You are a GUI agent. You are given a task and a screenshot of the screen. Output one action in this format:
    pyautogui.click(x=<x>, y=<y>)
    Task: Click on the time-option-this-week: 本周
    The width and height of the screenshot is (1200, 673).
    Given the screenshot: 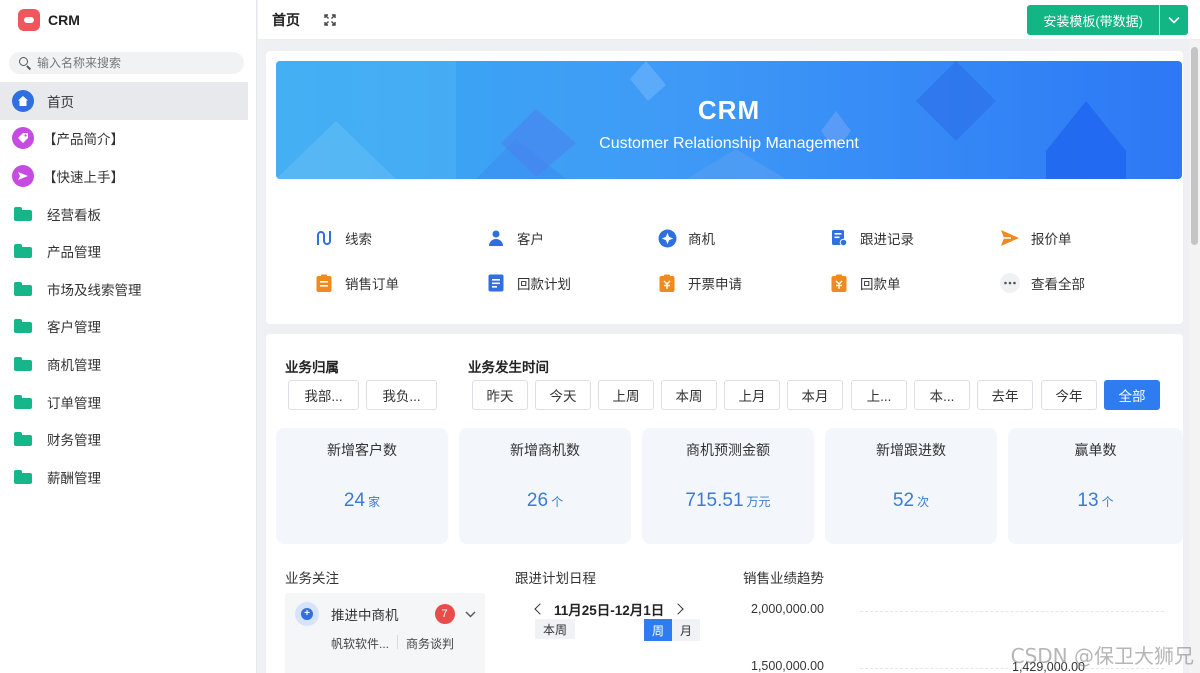 What is the action you would take?
    pyautogui.click(x=689, y=395)
    